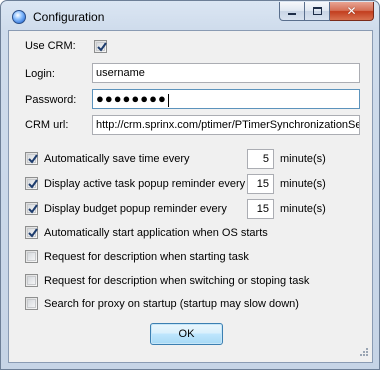 This screenshot has width=380, height=370. I want to click on ok-button: OK, so click(186, 334).